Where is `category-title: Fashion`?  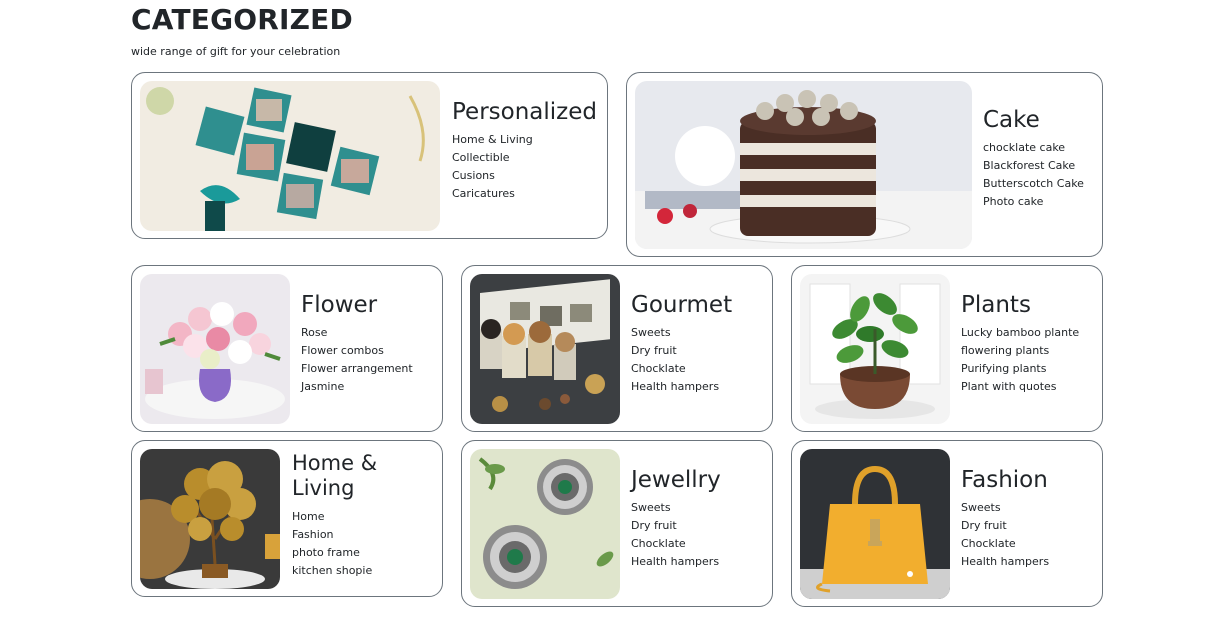
category-title: Fashion is located at coordinates (1005, 480).